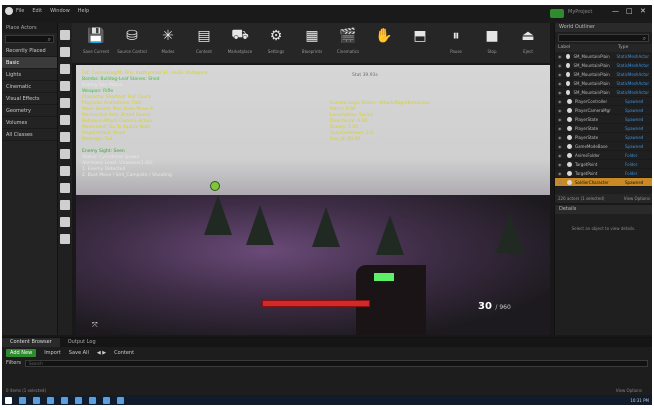  Describe the element at coordinates (456, 42) in the screenshot. I see `toolbar-button: ⏸ Pause` at that location.